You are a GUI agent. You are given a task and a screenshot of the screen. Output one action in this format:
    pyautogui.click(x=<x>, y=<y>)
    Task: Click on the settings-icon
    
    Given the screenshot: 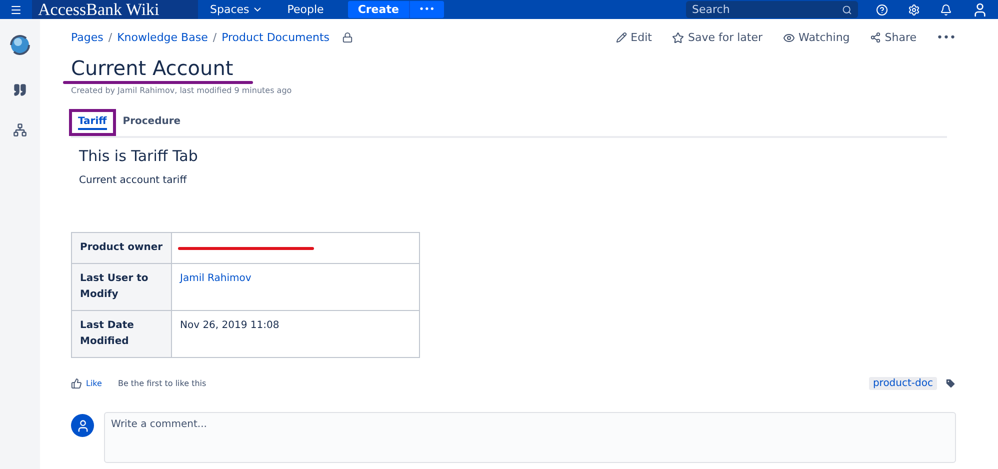 What is the action you would take?
    pyautogui.click(x=914, y=10)
    